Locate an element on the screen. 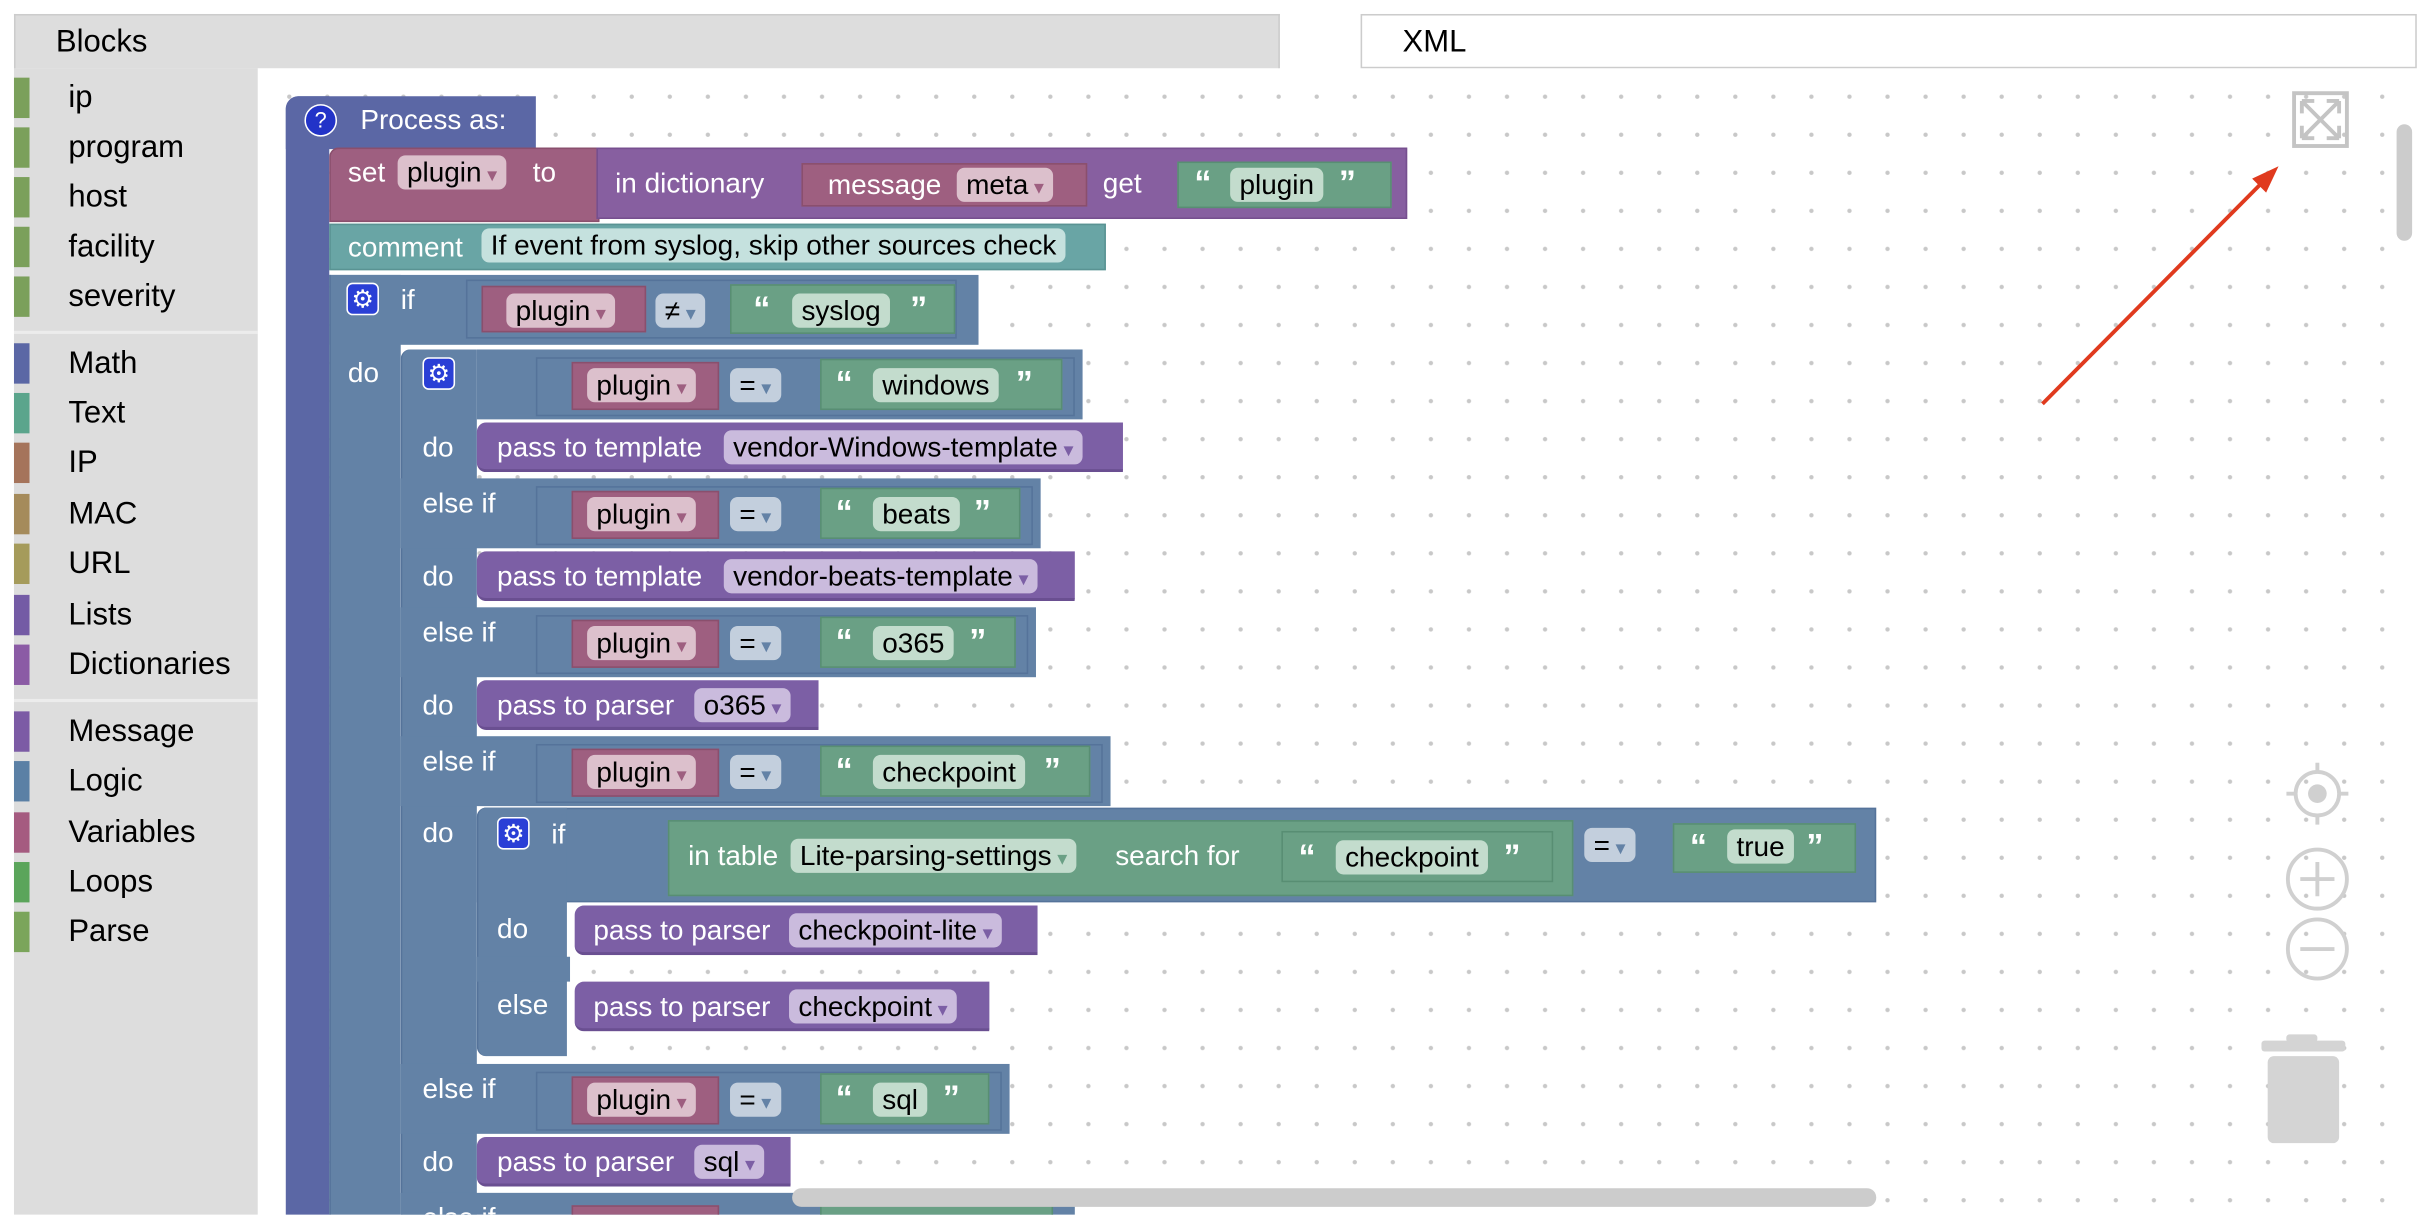  text-field: true is located at coordinates (1760, 846).